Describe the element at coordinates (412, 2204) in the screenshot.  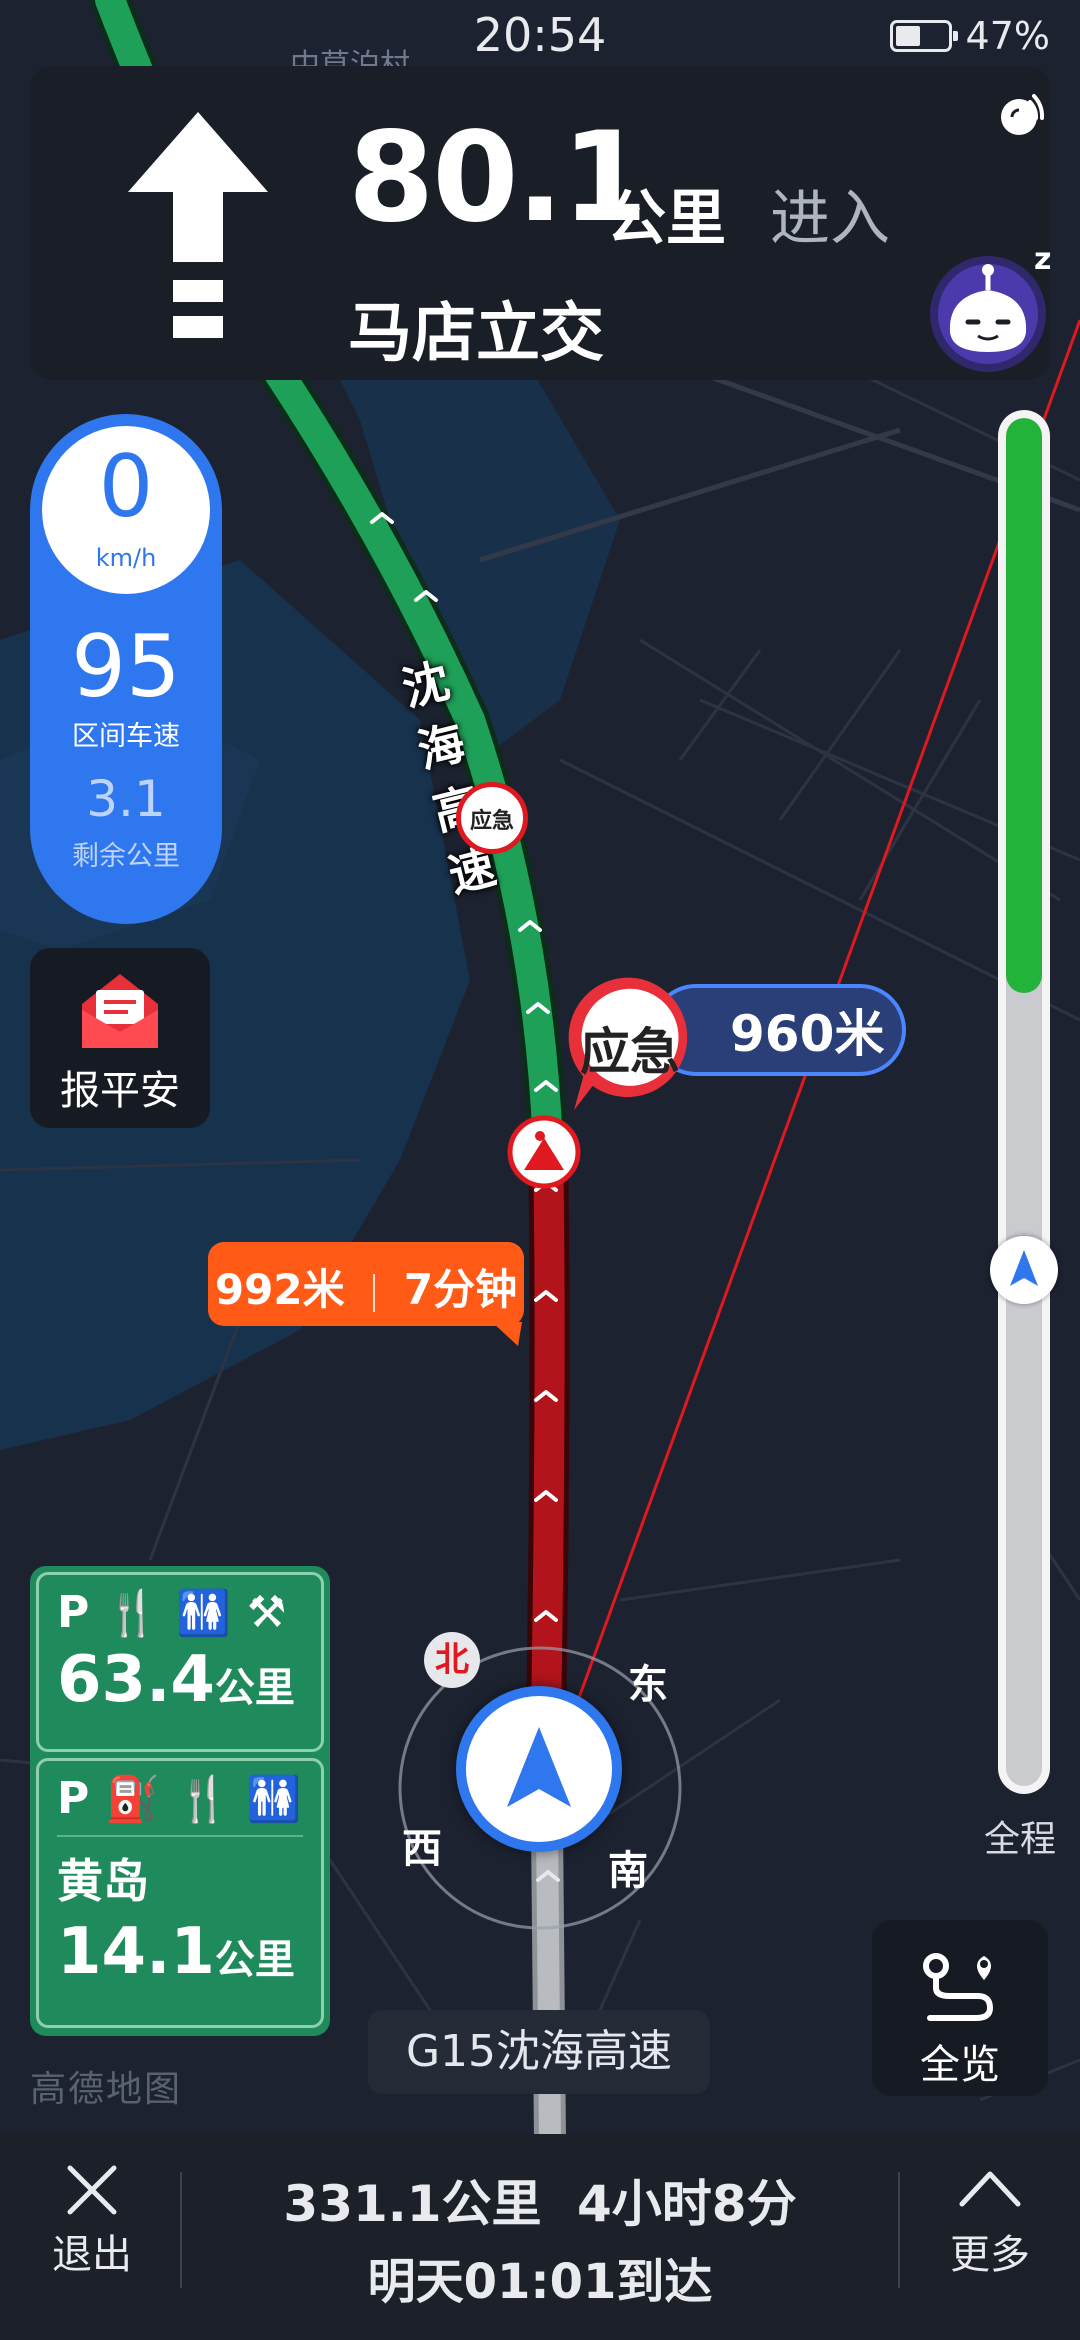
I see `trip-distance: 331.1公里` at that location.